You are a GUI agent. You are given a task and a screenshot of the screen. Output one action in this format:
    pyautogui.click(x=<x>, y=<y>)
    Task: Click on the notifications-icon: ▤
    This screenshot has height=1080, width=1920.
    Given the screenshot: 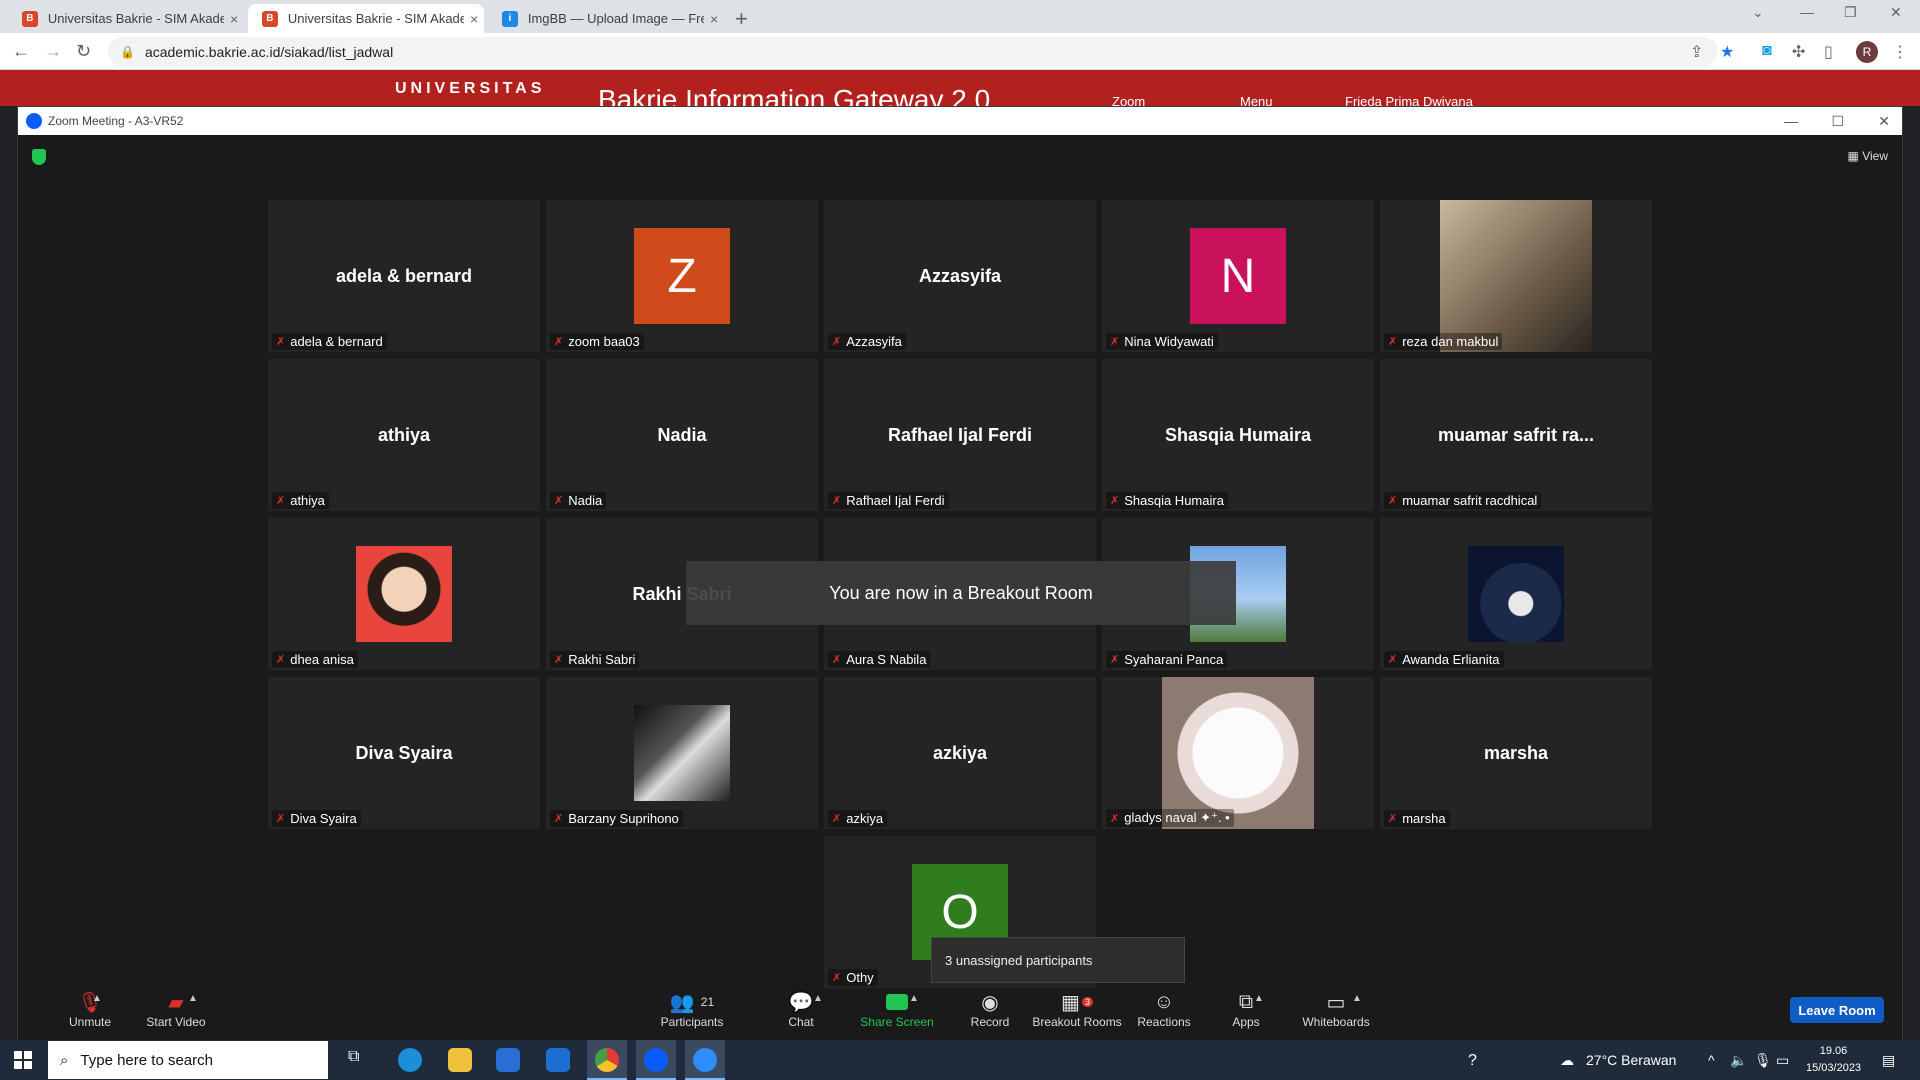 What is the action you would take?
    pyautogui.click(x=1888, y=1060)
    